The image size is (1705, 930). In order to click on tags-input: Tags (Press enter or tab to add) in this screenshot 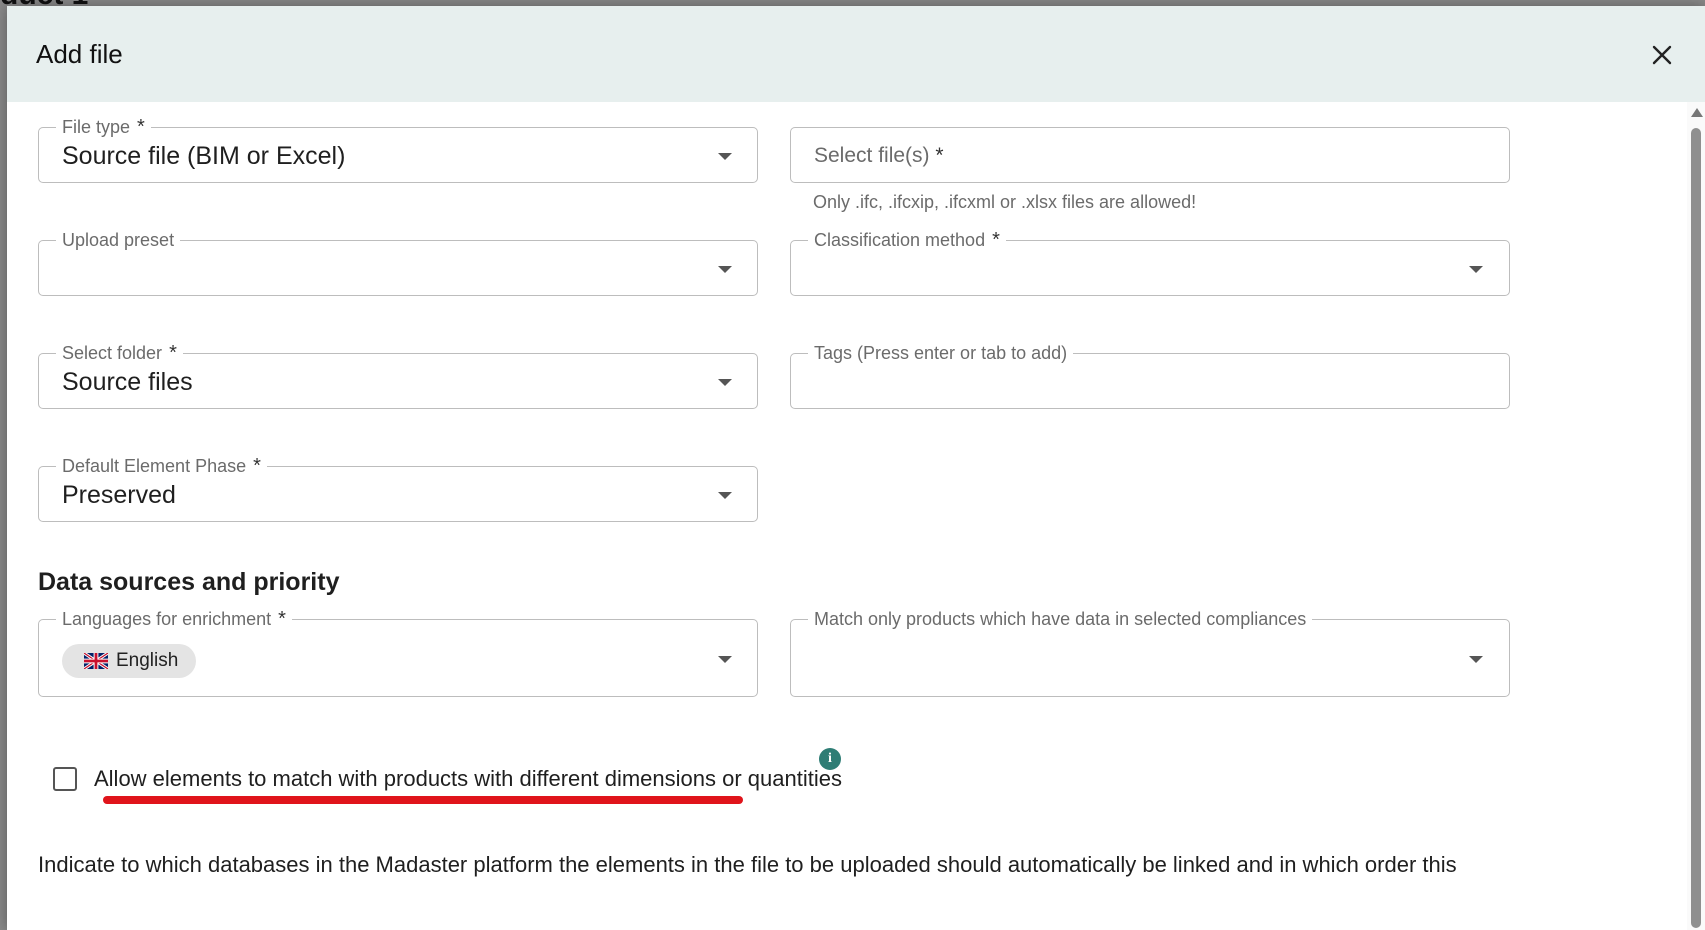, I will do `click(1150, 375)`.